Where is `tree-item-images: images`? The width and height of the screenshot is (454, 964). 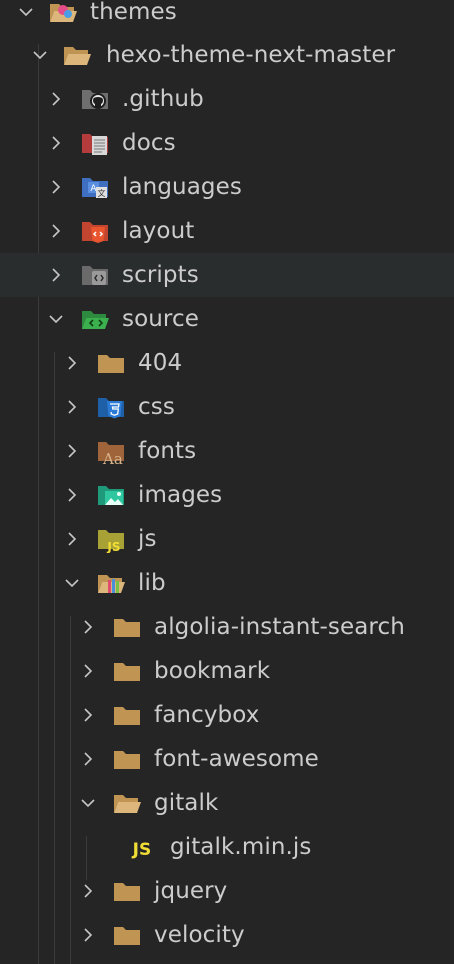
tree-item-images: images is located at coordinates (227, 495).